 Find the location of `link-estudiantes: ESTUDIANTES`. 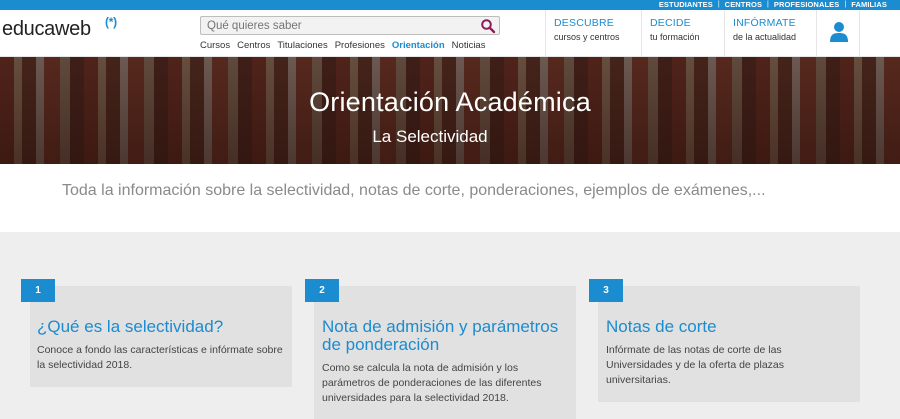

link-estudiantes: ESTUDIANTES is located at coordinates (686, 5).